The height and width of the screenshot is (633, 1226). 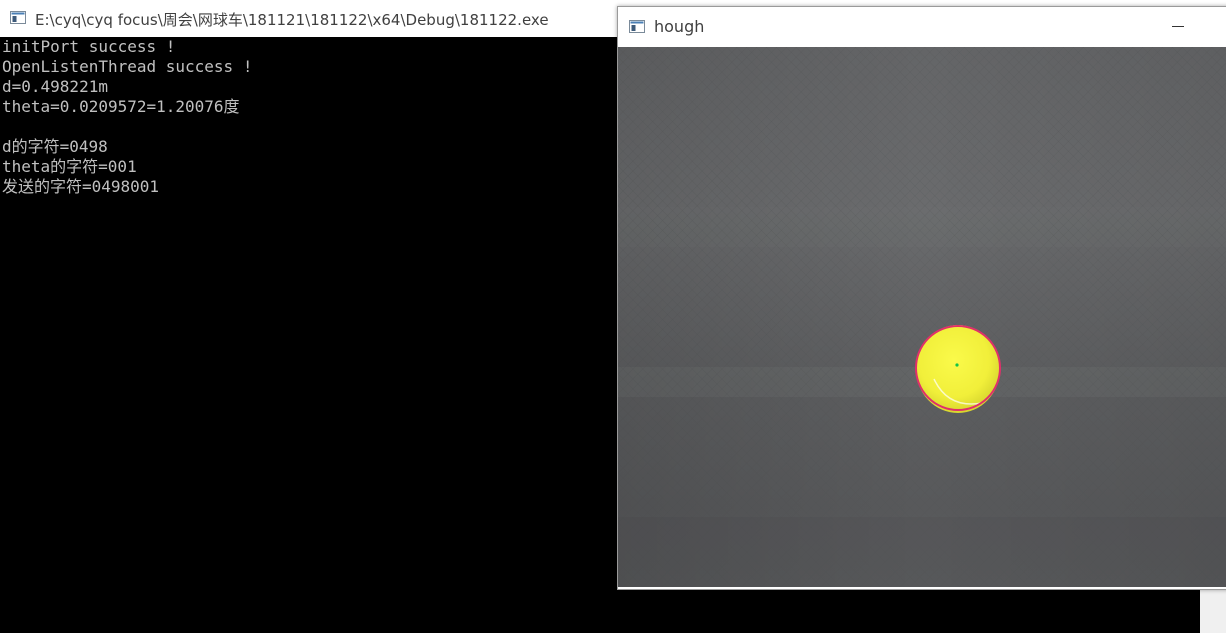 I want to click on minimize-button, so click(x=1179, y=27).